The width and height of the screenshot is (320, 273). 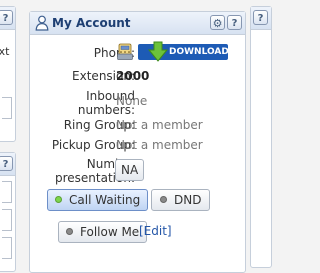 What do you see at coordinates (133, 76) in the screenshot?
I see `extension-value: 2000` at bounding box center [133, 76].